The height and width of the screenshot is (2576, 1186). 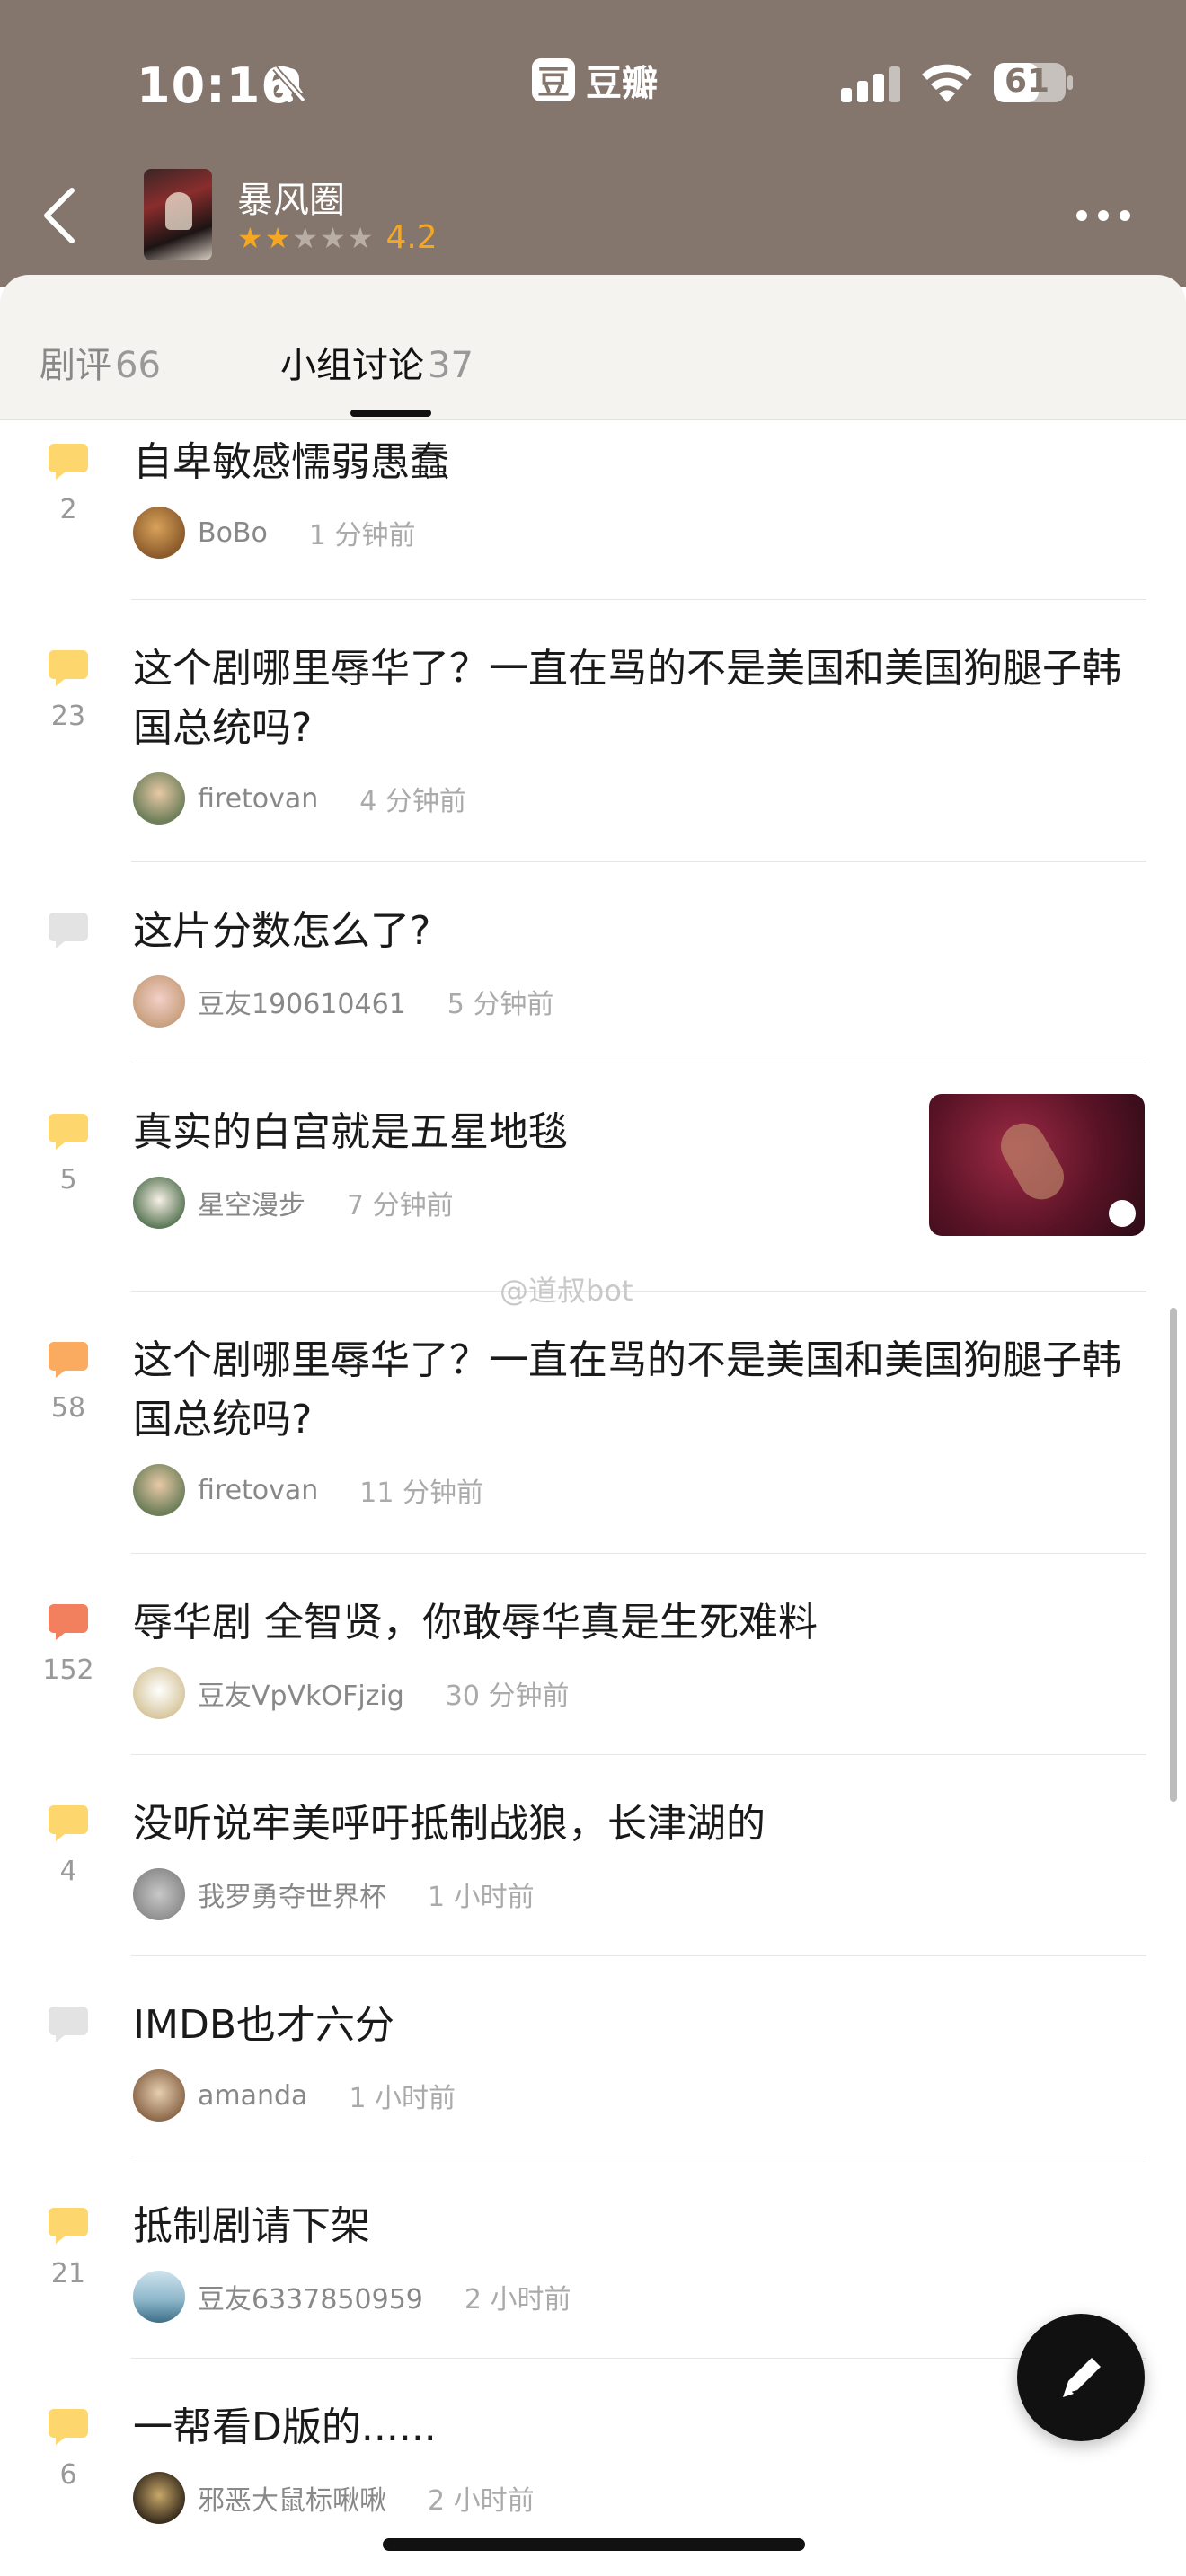 I want to click on battery-level: 61, so click(x=1027, y=81).